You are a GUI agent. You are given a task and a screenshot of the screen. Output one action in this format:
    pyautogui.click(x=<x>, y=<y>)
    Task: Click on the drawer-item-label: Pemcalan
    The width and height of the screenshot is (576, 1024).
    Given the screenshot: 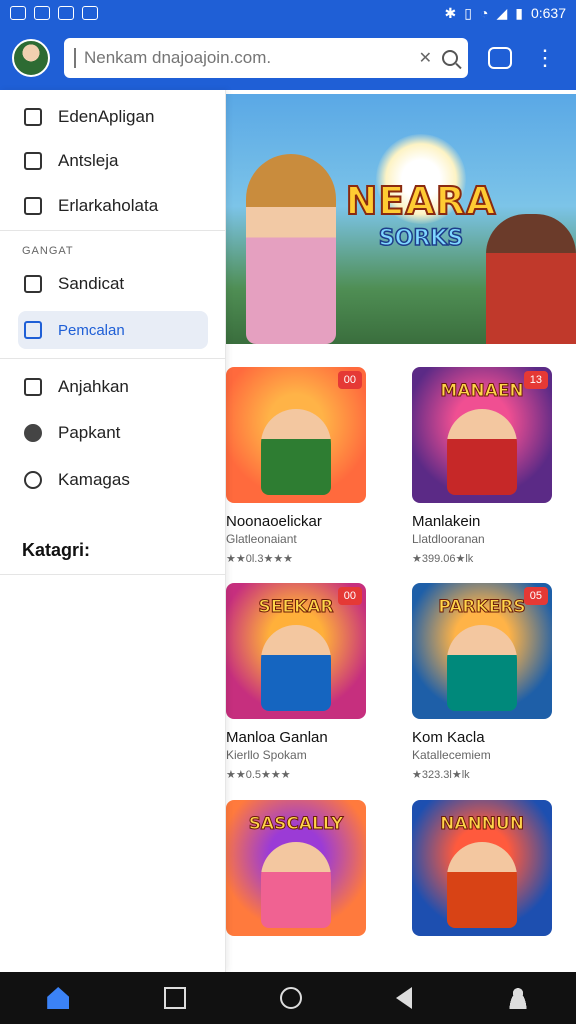 What is the action you would take?
    pyautogui.click(x=91, y=330)
    